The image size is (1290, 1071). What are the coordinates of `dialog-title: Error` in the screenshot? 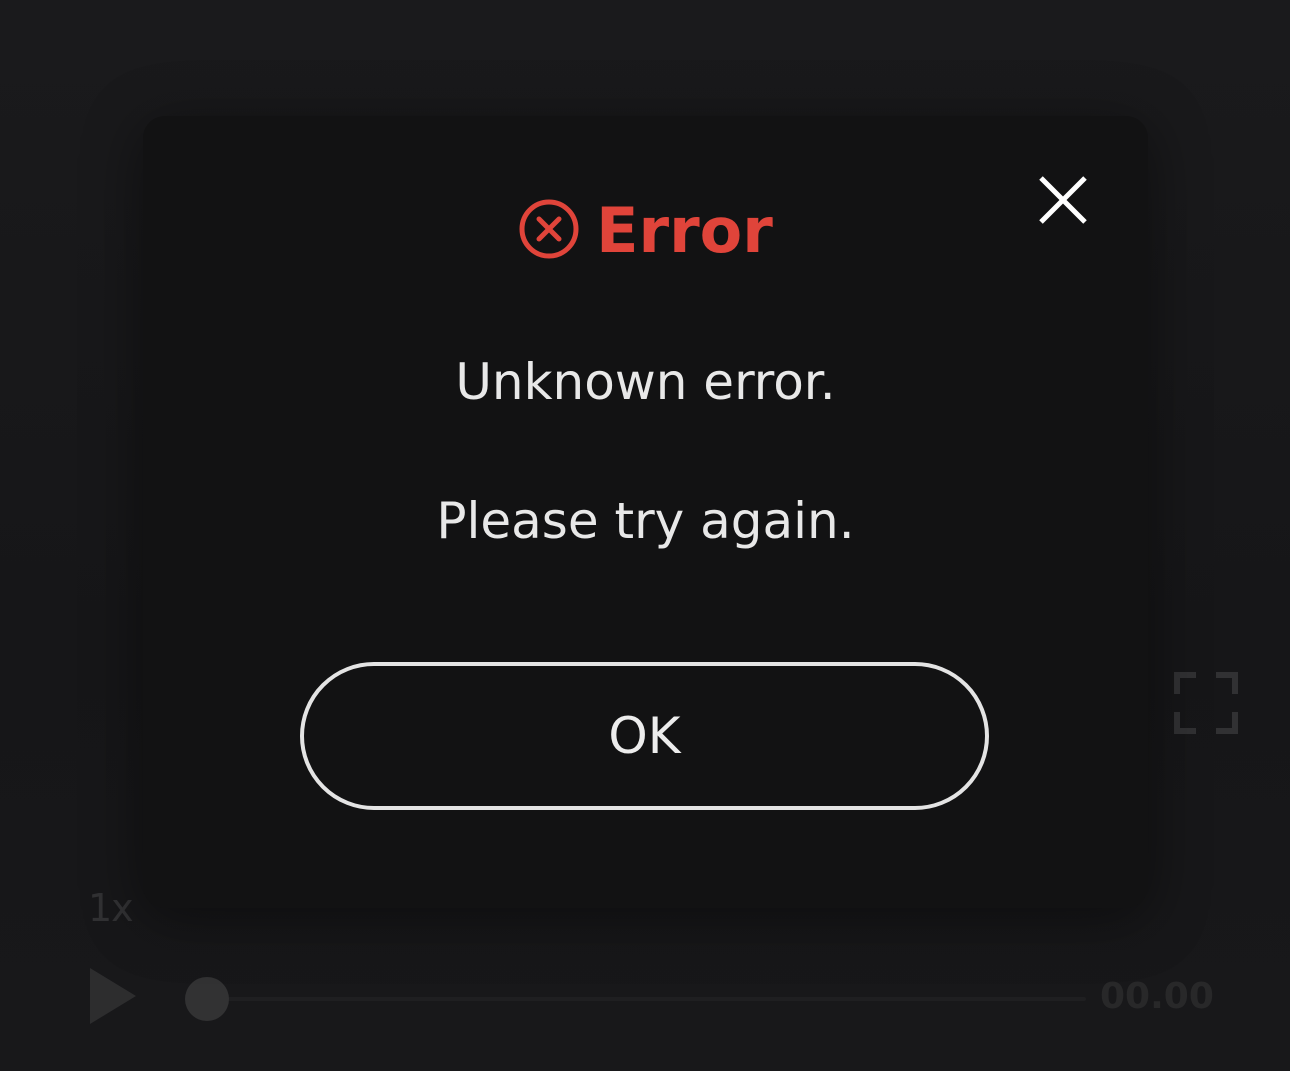 It's located at (684, 230).